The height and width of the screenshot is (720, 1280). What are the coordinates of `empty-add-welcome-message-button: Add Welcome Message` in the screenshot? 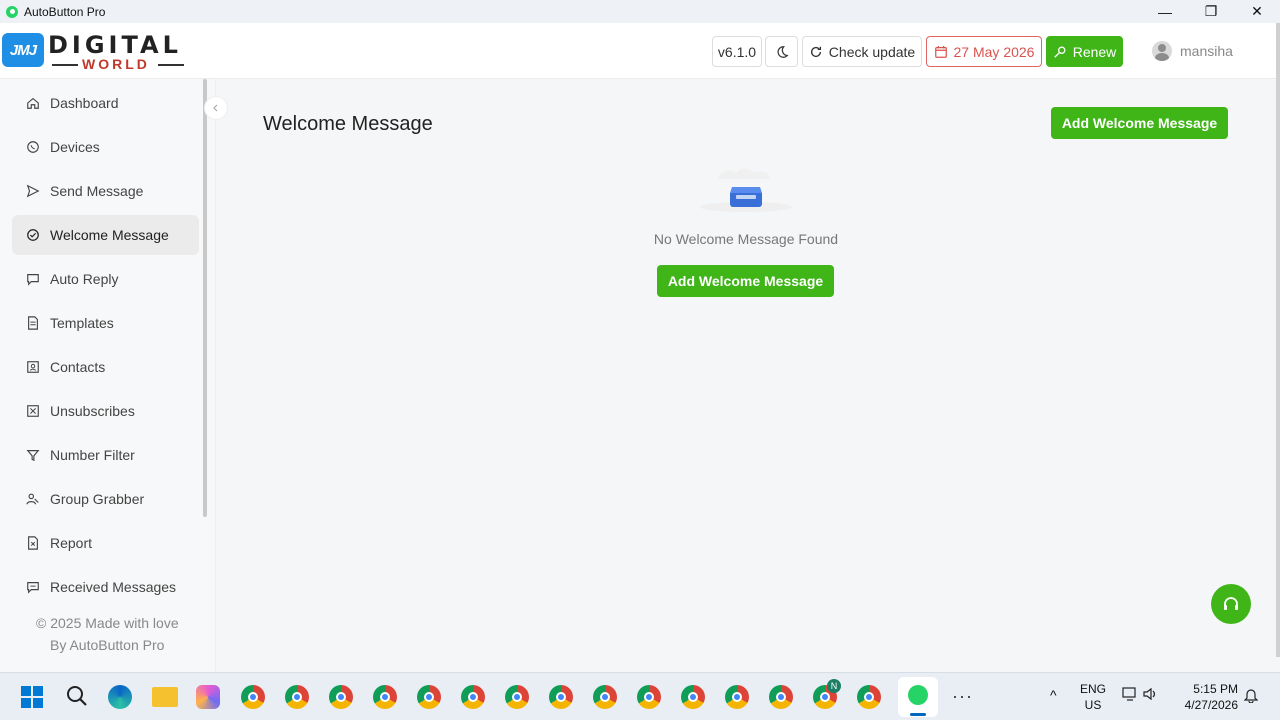 It's located at (745, 281).